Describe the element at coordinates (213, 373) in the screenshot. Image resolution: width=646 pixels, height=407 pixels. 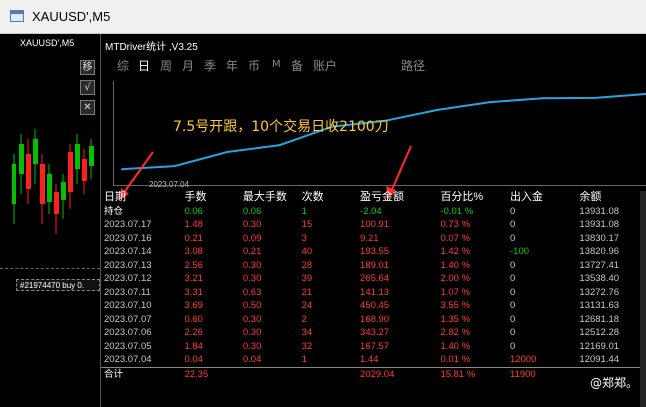
I see `cell-lots: 22.35` at that location.